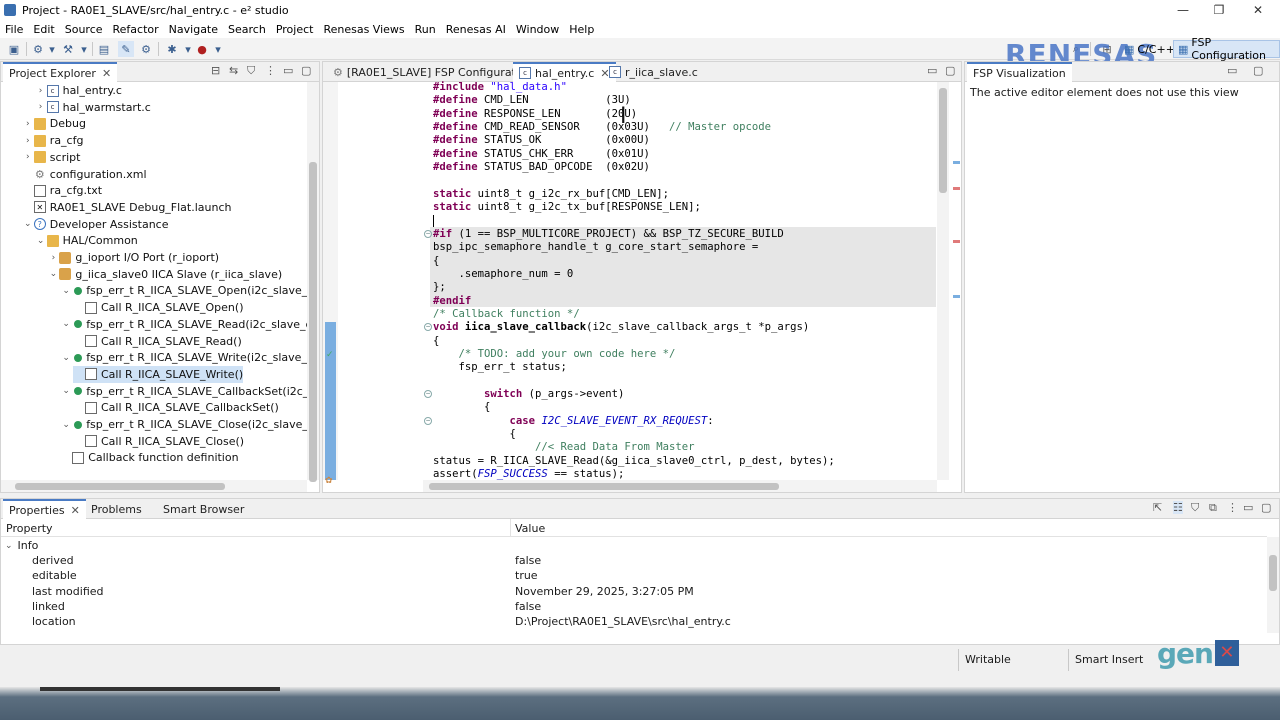 The width and height of the screenshot is (1280, 720). Describe the element at coordinates (14, 49) in the screenshot. I see `save-icon: ▣` at that location.